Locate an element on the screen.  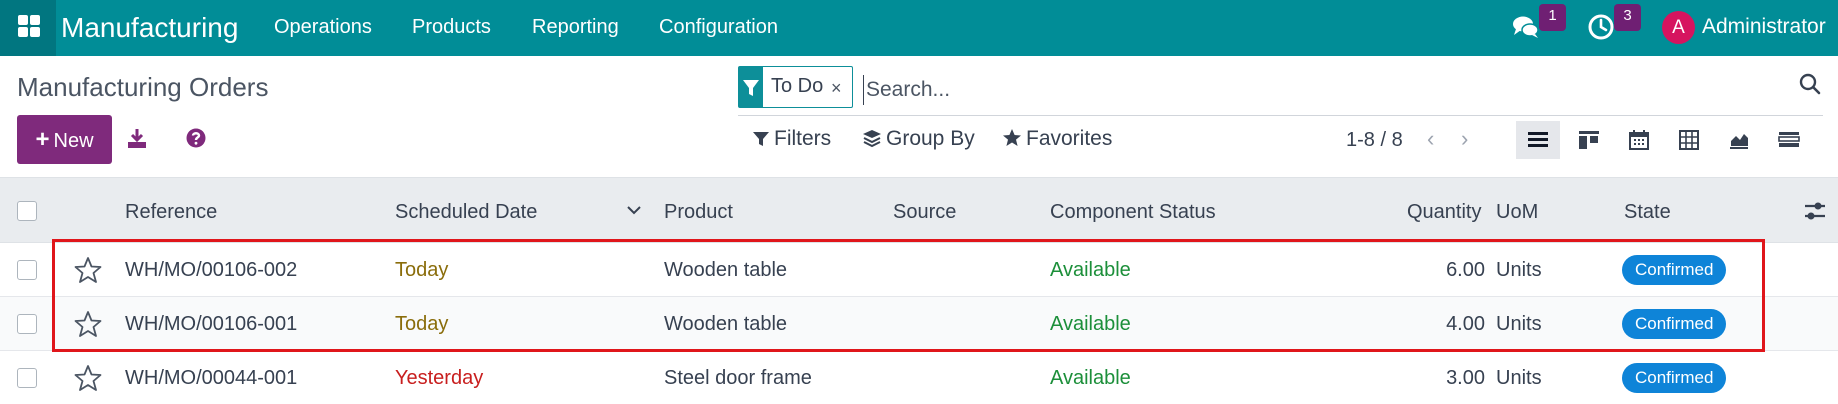
filters-label: Filters is located at coordinates (803, 138).